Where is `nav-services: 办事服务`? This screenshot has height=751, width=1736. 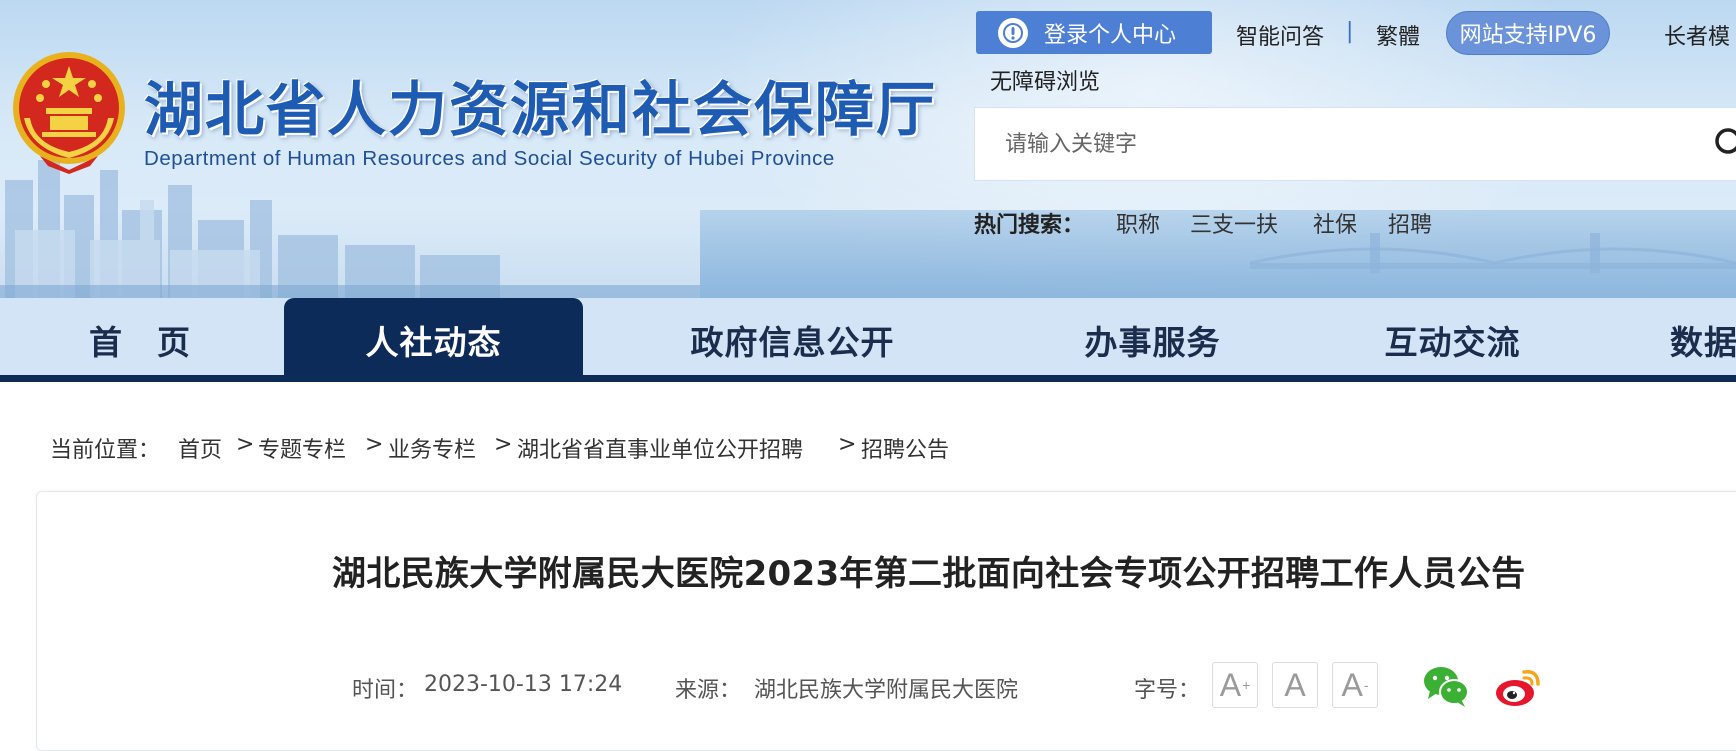 nav-services: 办事服务 is located at coordinates (1152, 340).